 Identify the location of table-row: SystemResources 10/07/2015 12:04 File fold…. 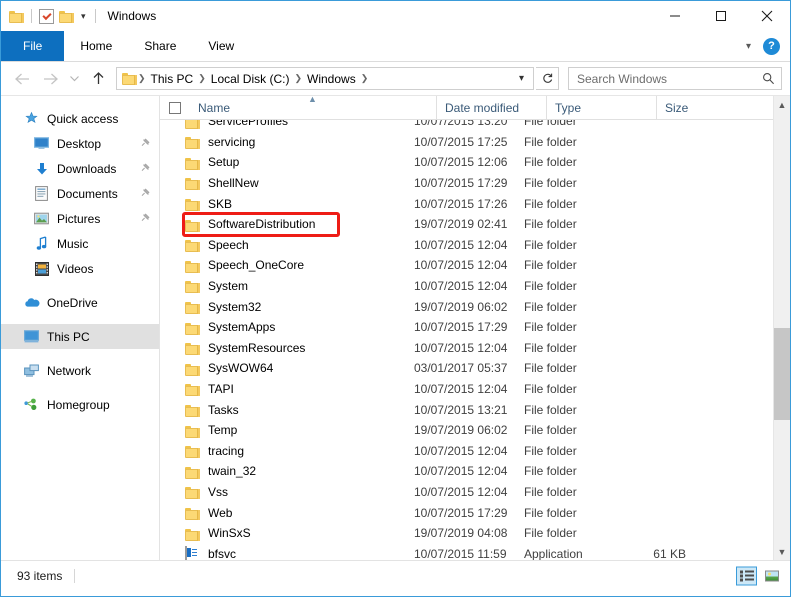
(475, 348).